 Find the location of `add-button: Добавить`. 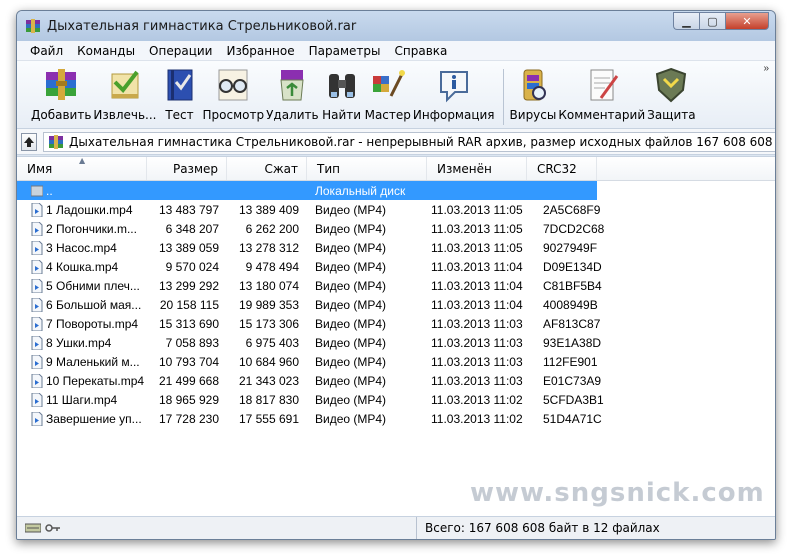

add-button: Добавить is located at coordinates (61, 93).